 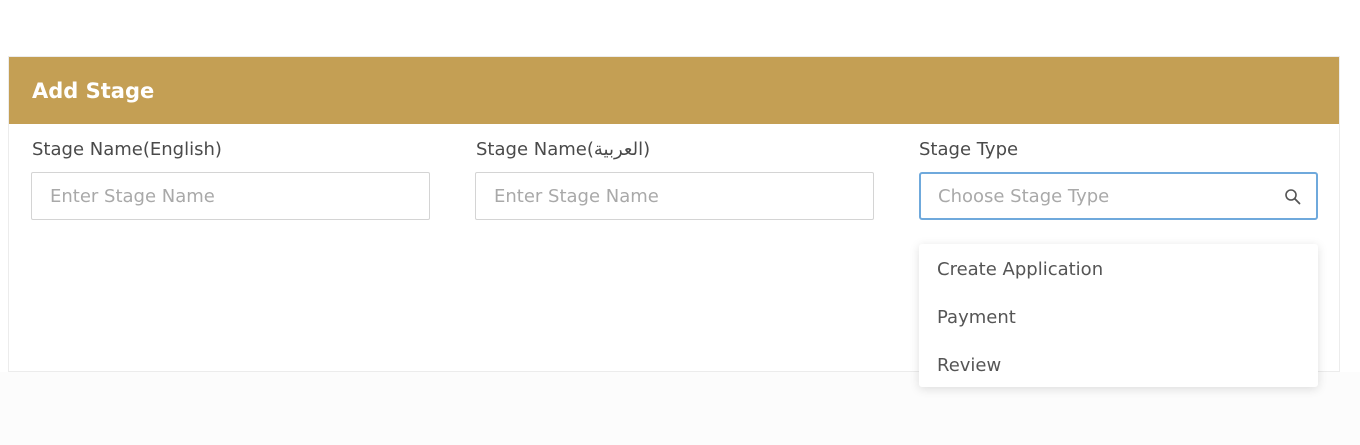 I want to click on stage-name-english-label: Stage Name(English), so click(x=127, y=149).